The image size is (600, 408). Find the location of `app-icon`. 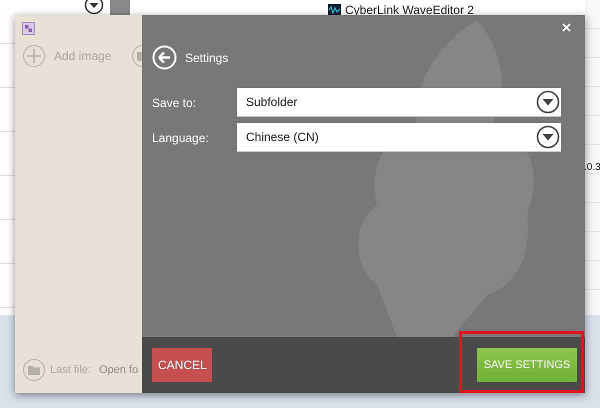

app-icon is located at coordinates (28, 28).